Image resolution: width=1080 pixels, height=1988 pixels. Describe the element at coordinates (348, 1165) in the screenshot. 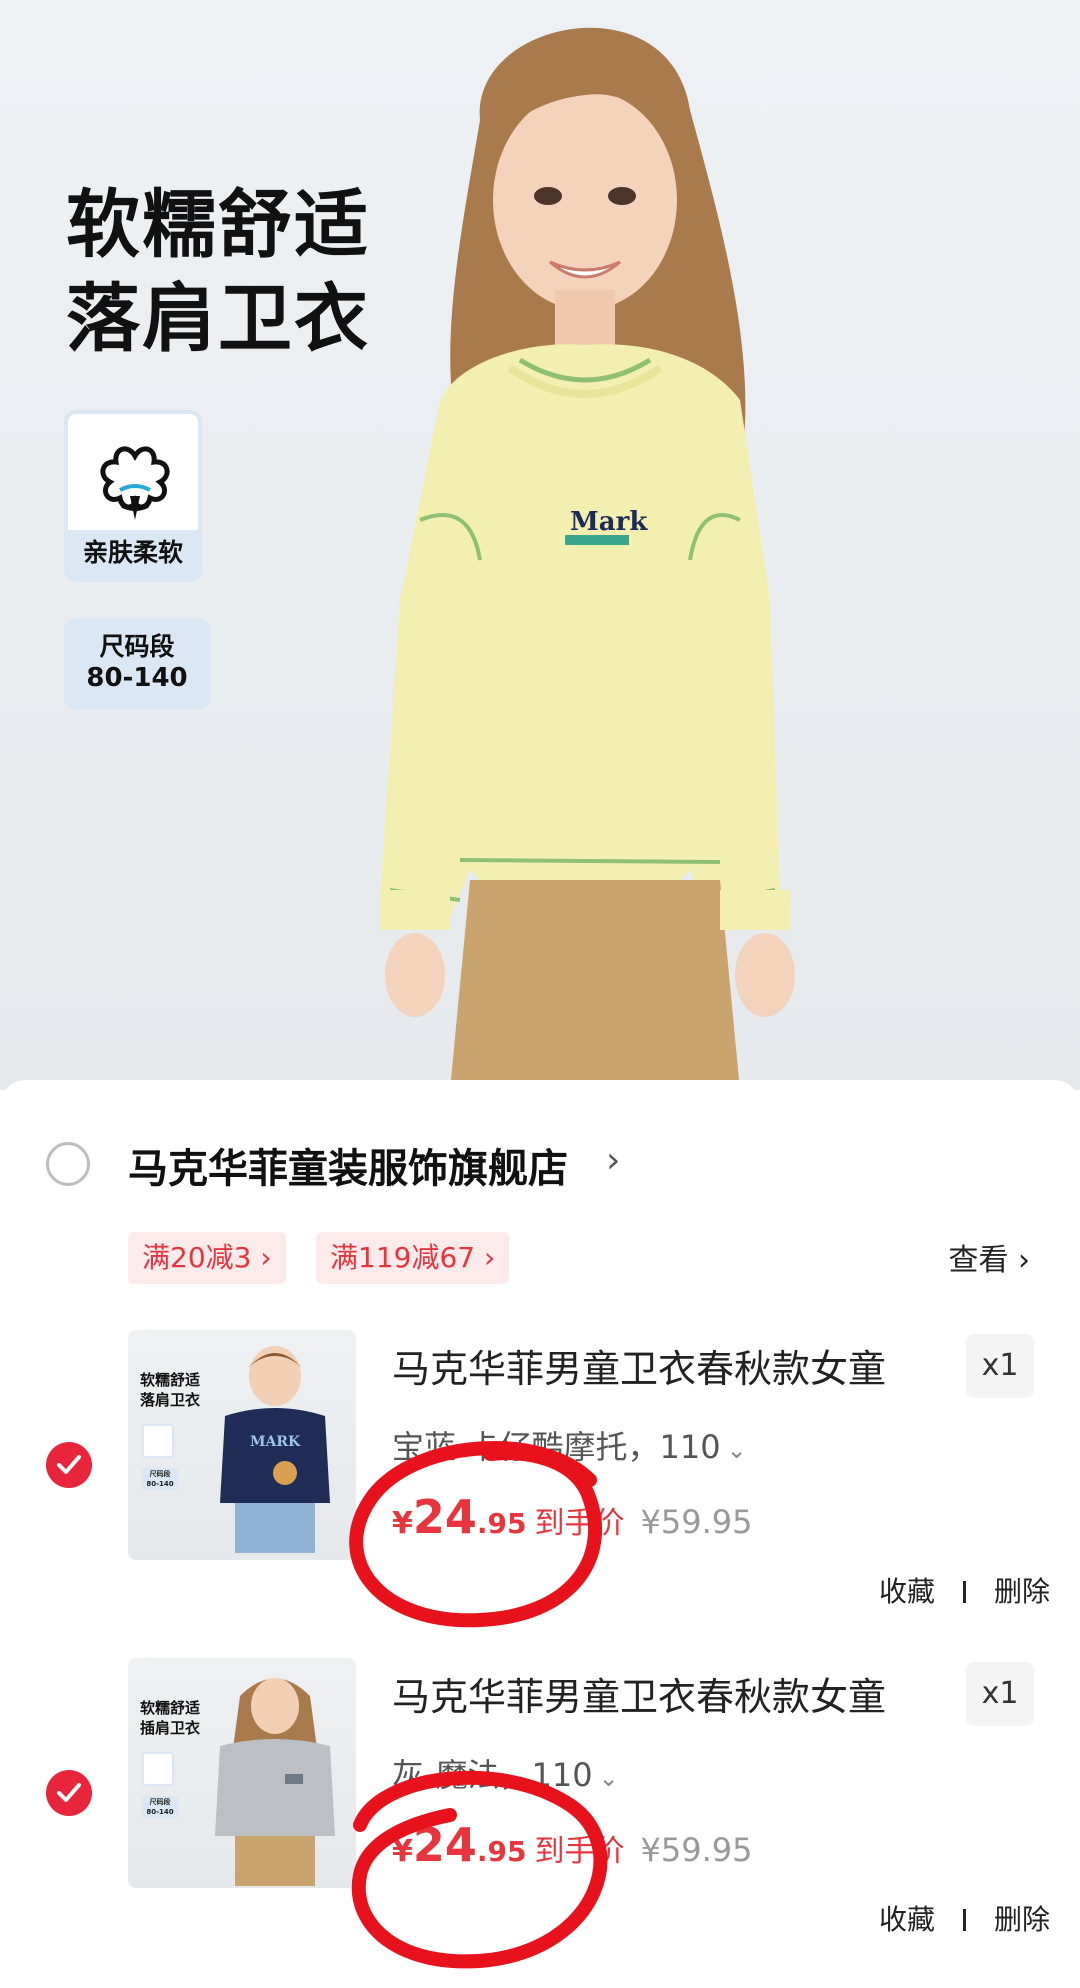

I see `store-name: 马克华菲童装服饰旗舰店` at that location.